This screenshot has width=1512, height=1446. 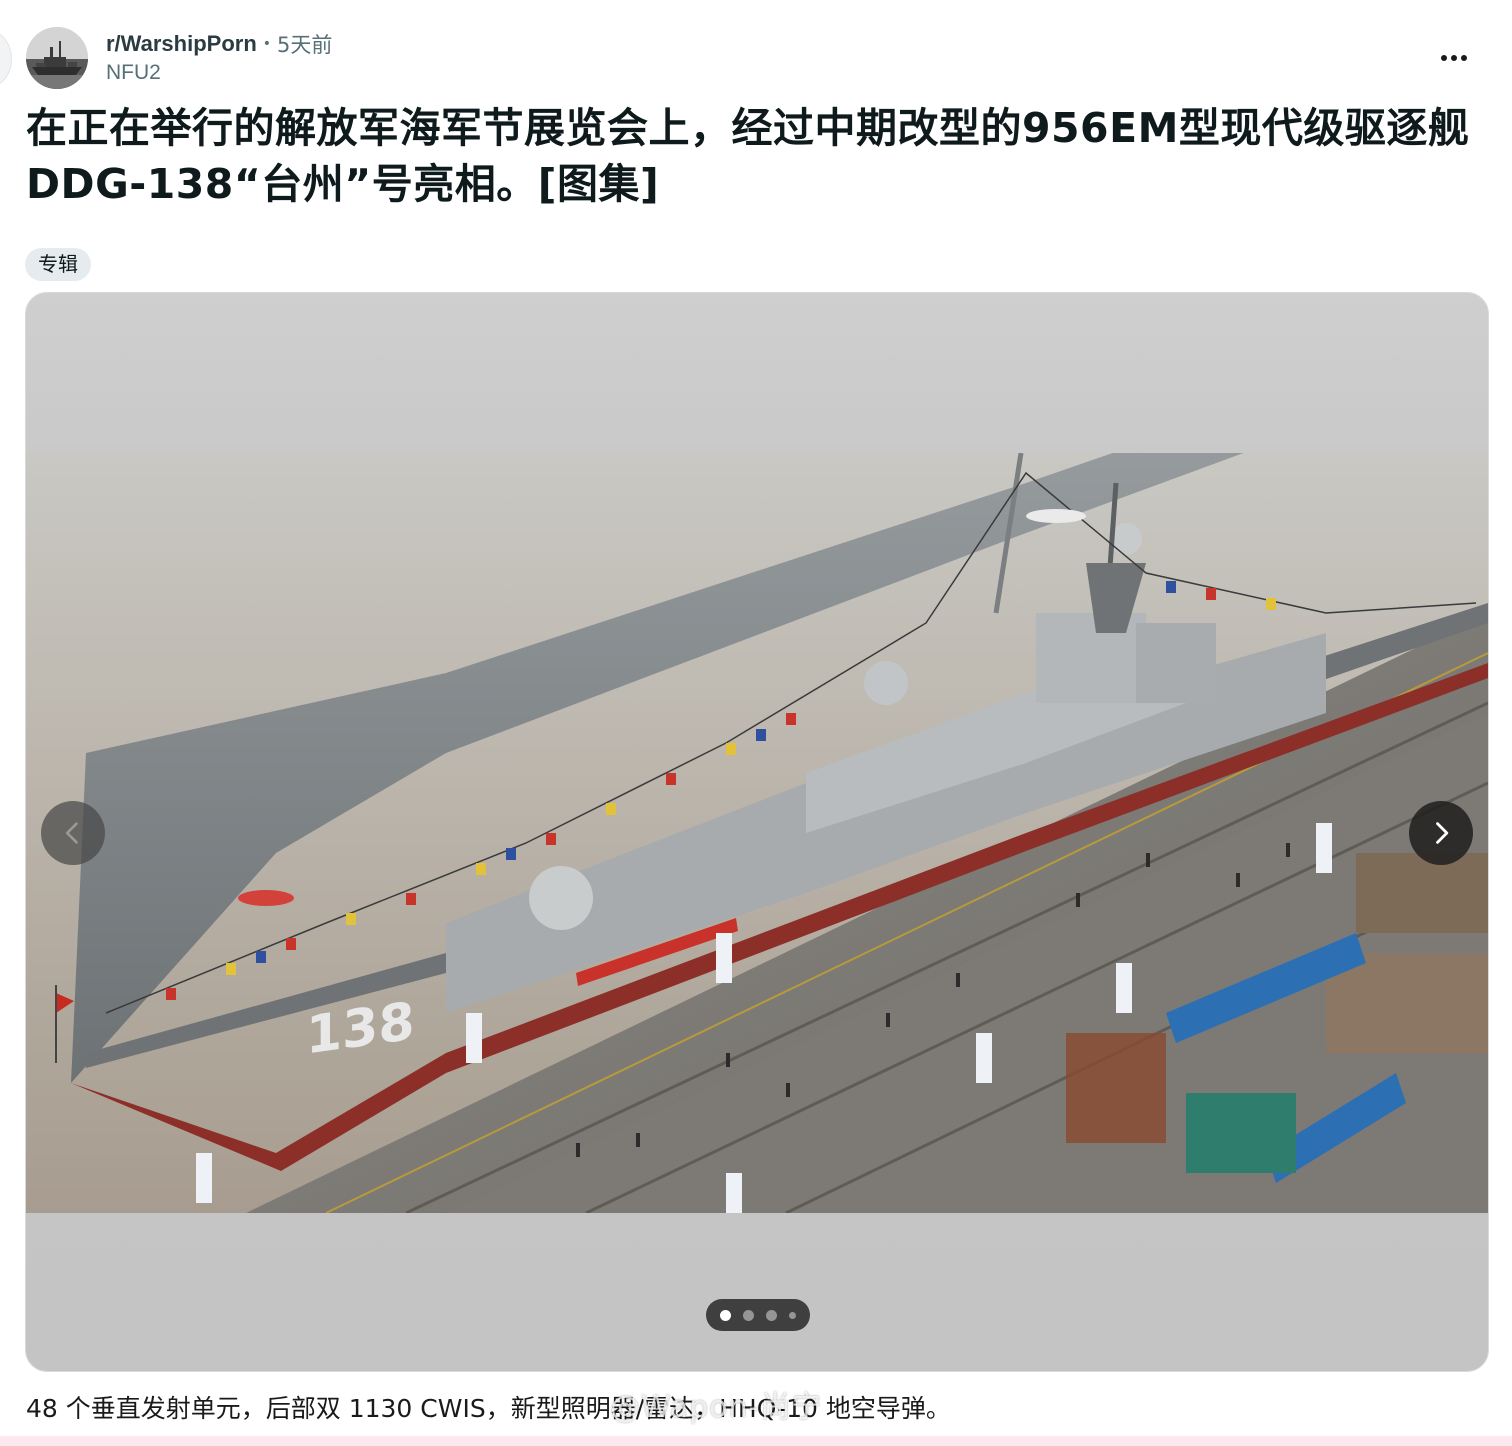 I want to click on more-options-button, so click(x=1454, y=58).